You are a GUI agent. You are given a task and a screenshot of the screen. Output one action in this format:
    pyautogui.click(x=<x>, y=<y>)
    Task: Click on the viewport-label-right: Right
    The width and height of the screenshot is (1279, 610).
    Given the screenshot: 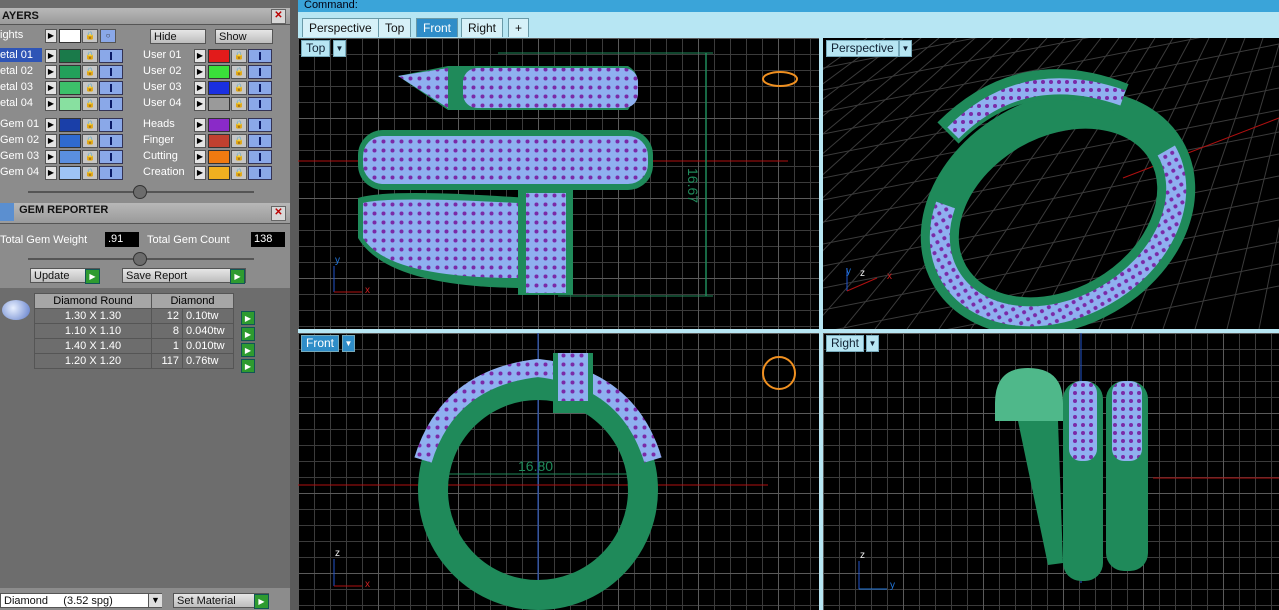 What is the action you would take?
    pyautogui.click(x=845, y=343)
    